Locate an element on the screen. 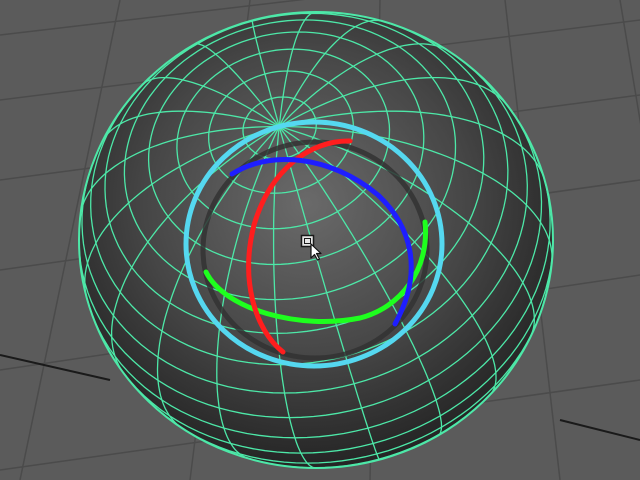 The image size is (640, 480). rotate-cursor-icon is located at coordinates (314, 248).